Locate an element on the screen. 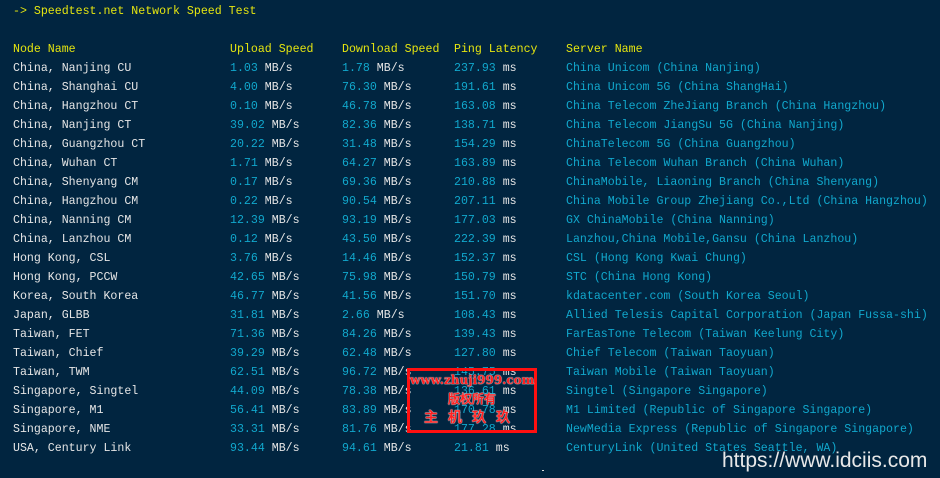  upload-speed: 31.81 MB/s is located at coordinates (265, 315).